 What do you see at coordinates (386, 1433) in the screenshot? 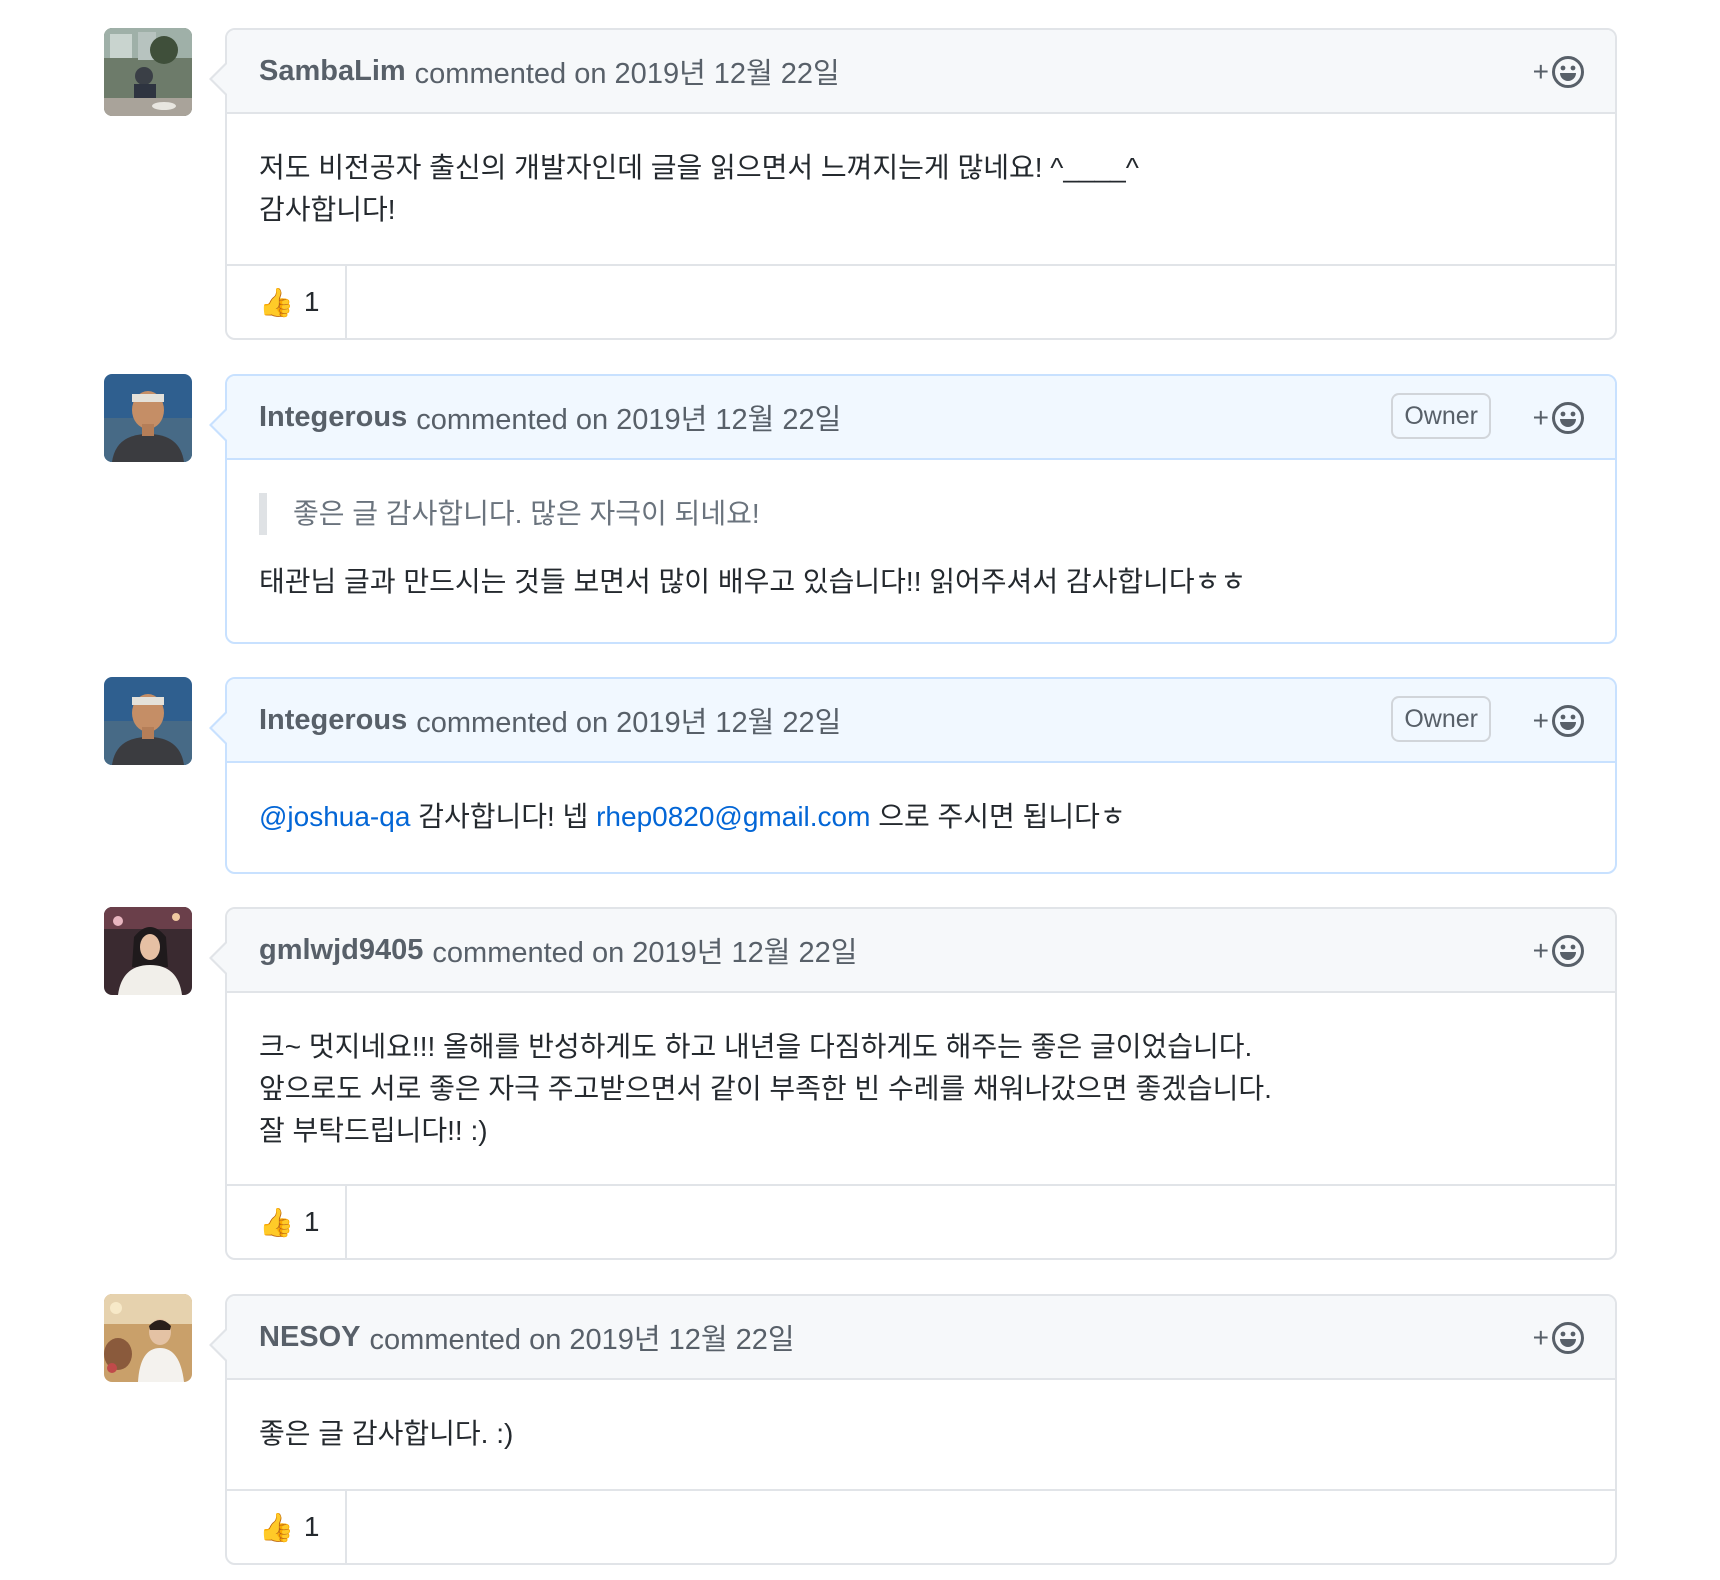
I see `comment-text-line: 좋은 글 감사합니다. :)` at bounding box center [386, 1433].